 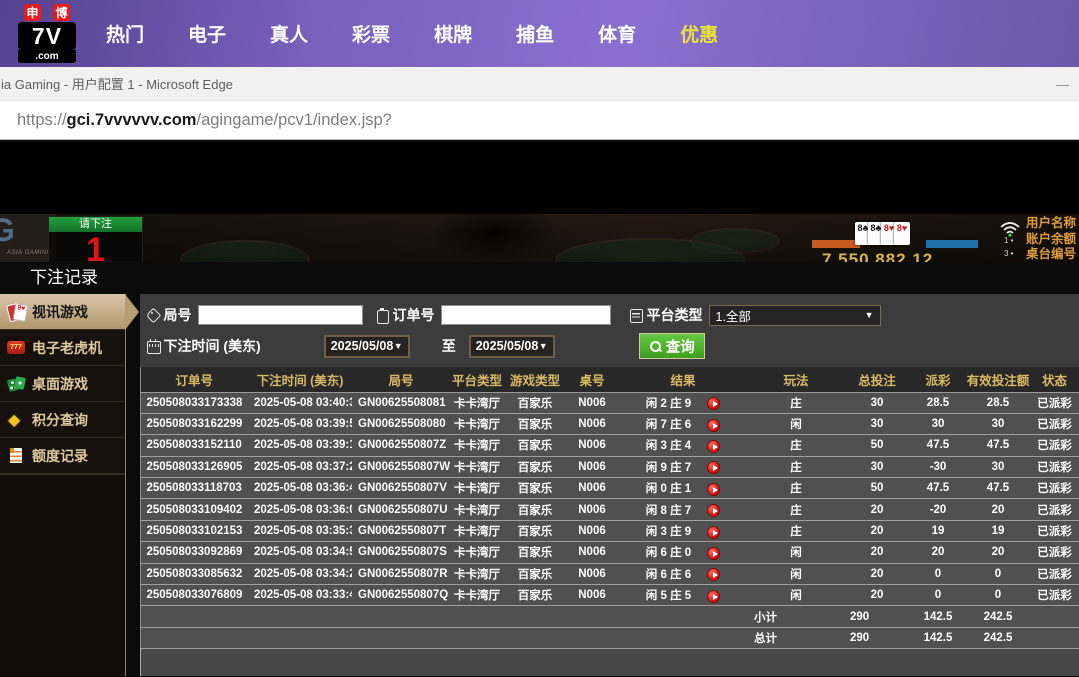 I want to click on cell-order_no: 250508033126905, so click(x=194, y=467).